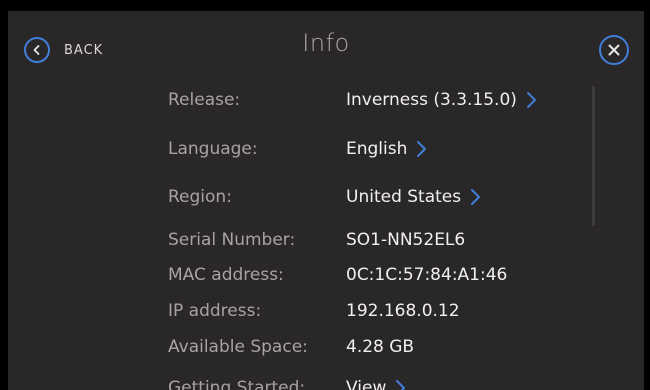 The image size is (650, 390). I want to click on ip-address-row: IP address: 192.168.0.12, so click(314, 311).